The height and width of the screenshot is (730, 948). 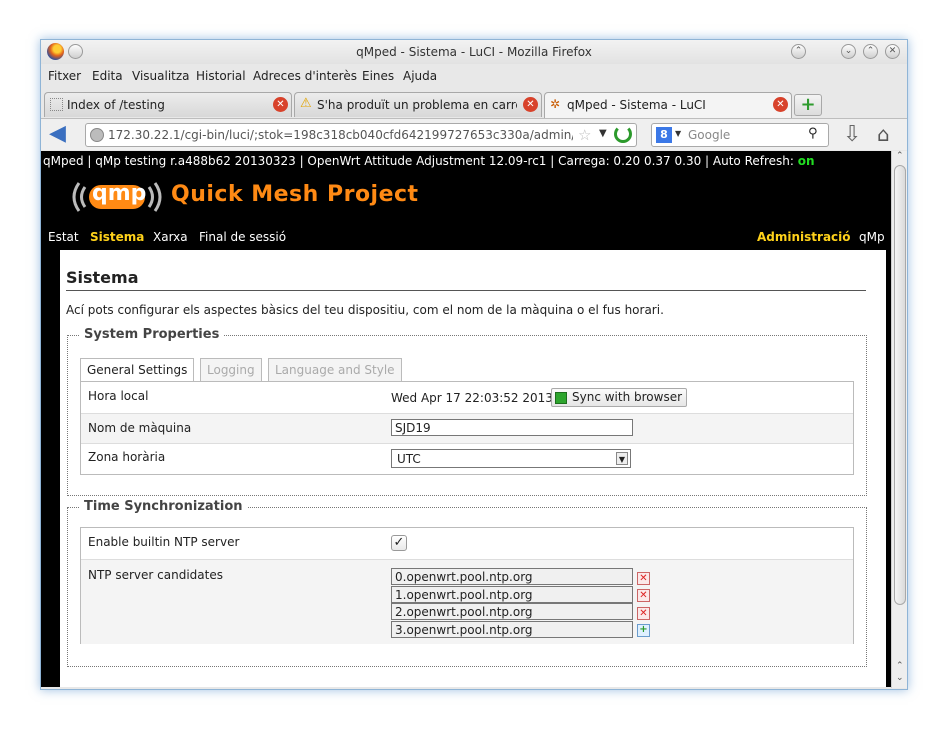 I want to click on menu-fitxer: Fitxer, so click(x=64, y=76).